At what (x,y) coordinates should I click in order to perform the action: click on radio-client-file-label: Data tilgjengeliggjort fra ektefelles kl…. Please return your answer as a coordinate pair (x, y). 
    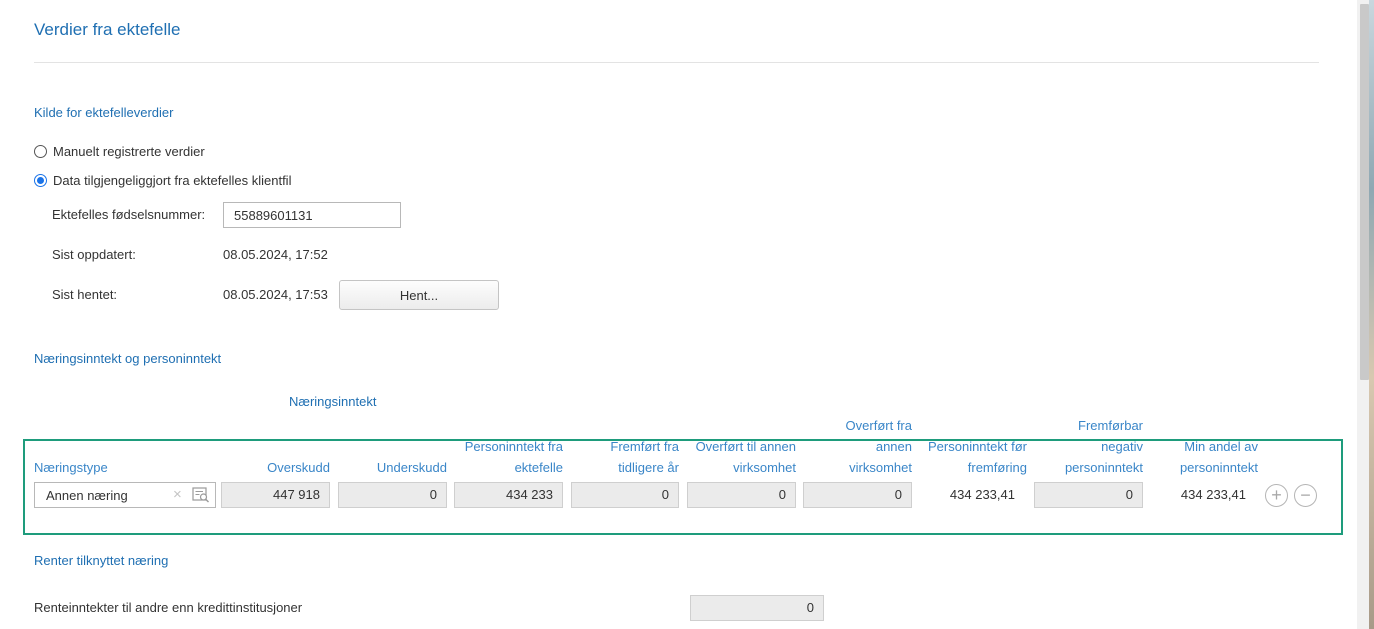
    Looking at the image, I should click on (172, 180).